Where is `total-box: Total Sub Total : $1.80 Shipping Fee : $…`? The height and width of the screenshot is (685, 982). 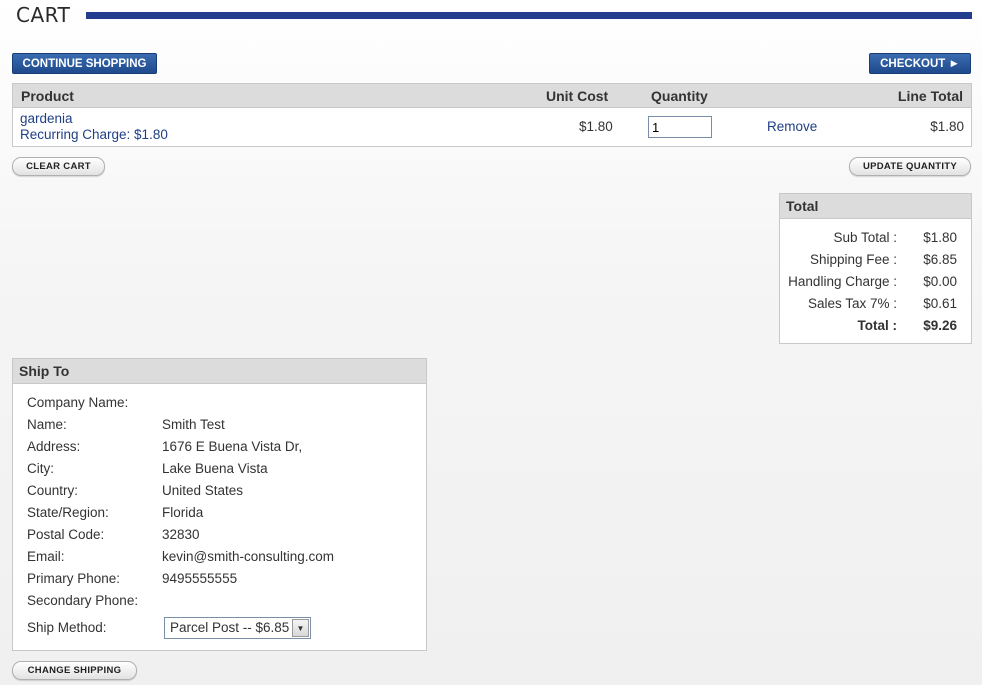 total-box: Total Sub Total : $1.80 Shipping Fee : $… is located at coordinates (875, 268).